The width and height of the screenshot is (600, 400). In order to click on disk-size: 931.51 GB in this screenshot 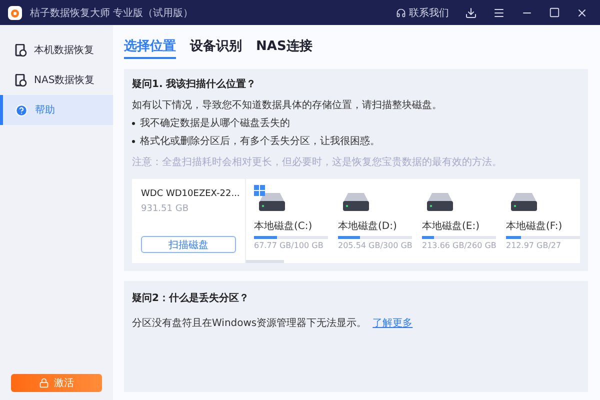, I will do `click(165, 209)`.